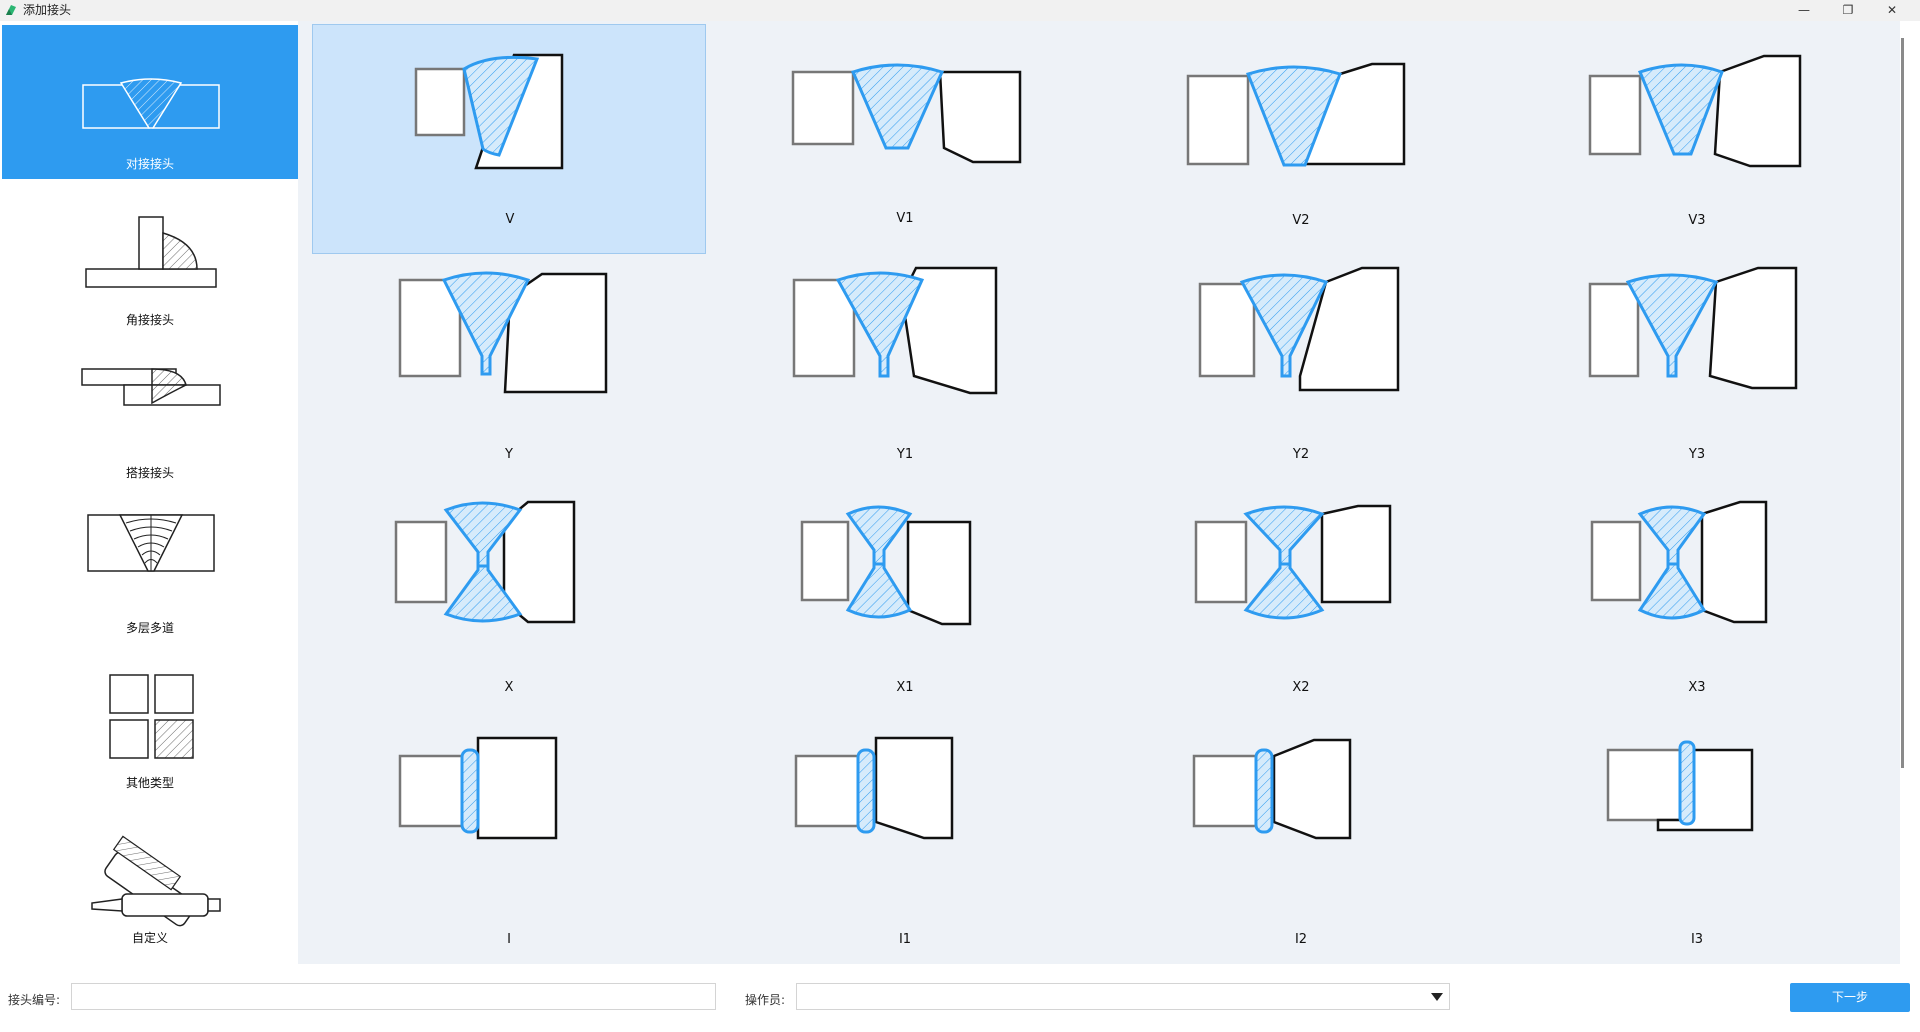 This screenshot has width=1920, height=1032. I want to click on joint-tile-label: I, so click(509, 939).